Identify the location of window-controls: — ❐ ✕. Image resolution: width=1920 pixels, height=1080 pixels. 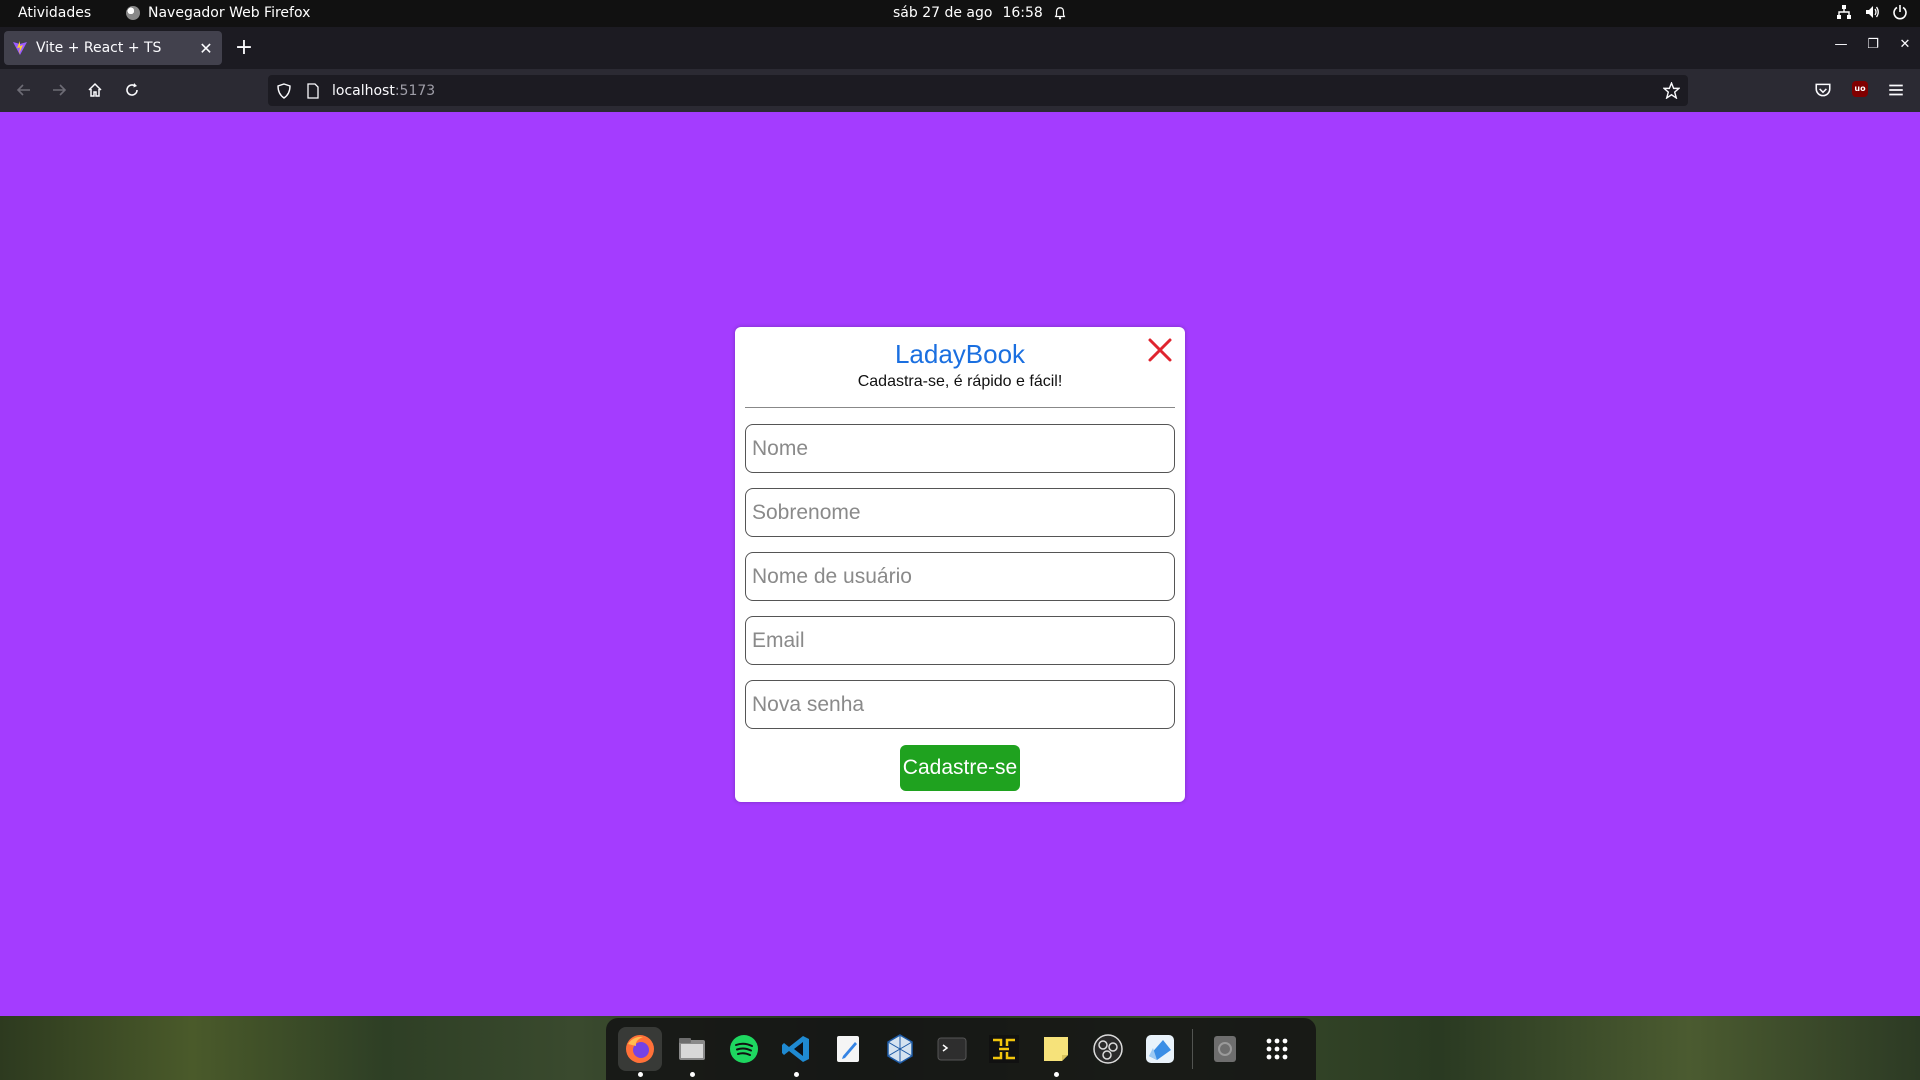
(1873, 44).